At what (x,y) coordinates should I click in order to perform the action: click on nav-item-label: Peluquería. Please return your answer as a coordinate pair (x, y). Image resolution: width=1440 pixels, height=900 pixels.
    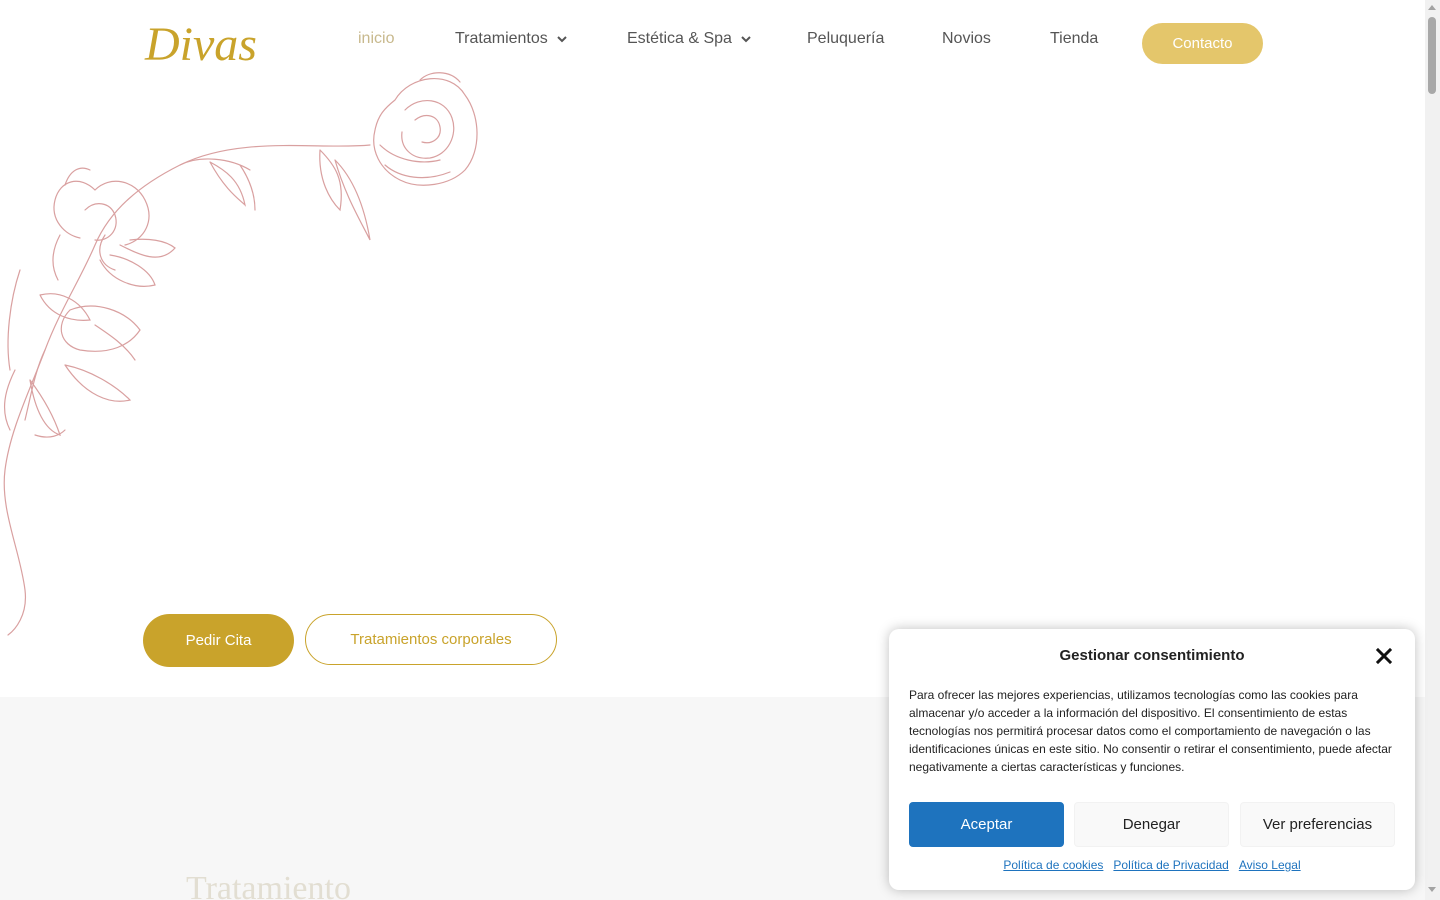
    Looking at the image, I should click on (846, 38).